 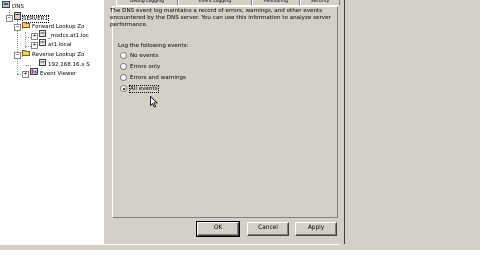 I want to click on apply-button: Apply, so click(x=316, y=229).